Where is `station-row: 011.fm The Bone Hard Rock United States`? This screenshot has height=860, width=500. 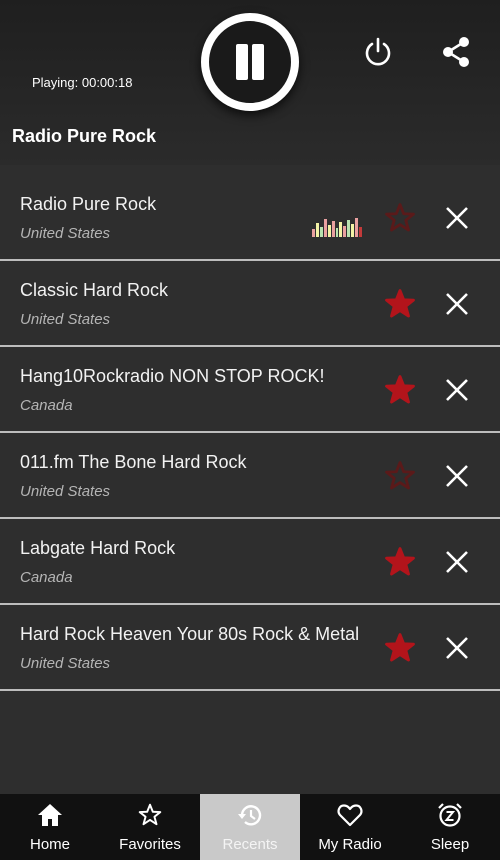 station-row: 011.fm The Bone Hard Rock United States is located at coordinates (250, 476).